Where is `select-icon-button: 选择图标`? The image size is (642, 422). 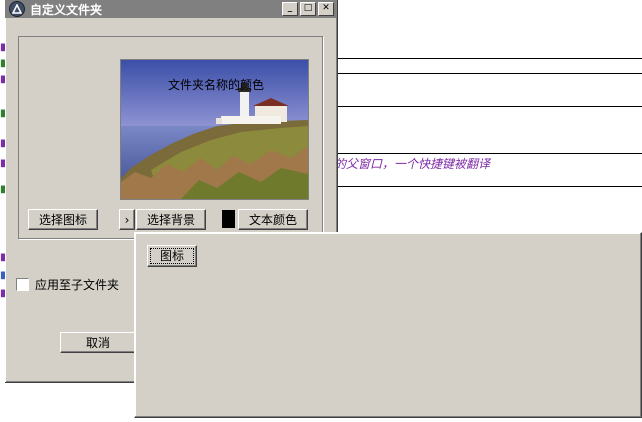 select-icon-button: 选择图标 is located at coordinates (63, 219).